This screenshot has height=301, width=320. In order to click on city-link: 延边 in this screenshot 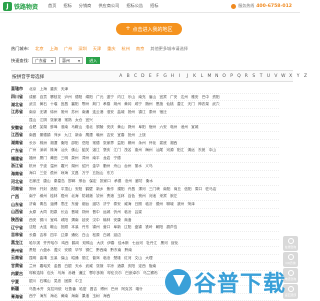, I will do `click(117, 235)`.